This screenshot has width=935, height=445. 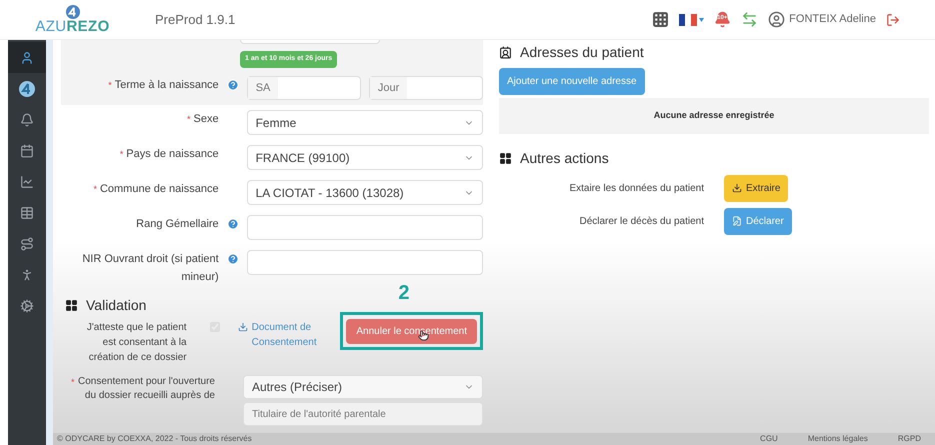 I want to click on field-label: Terme à la naissance, so click(x=166, y=85).